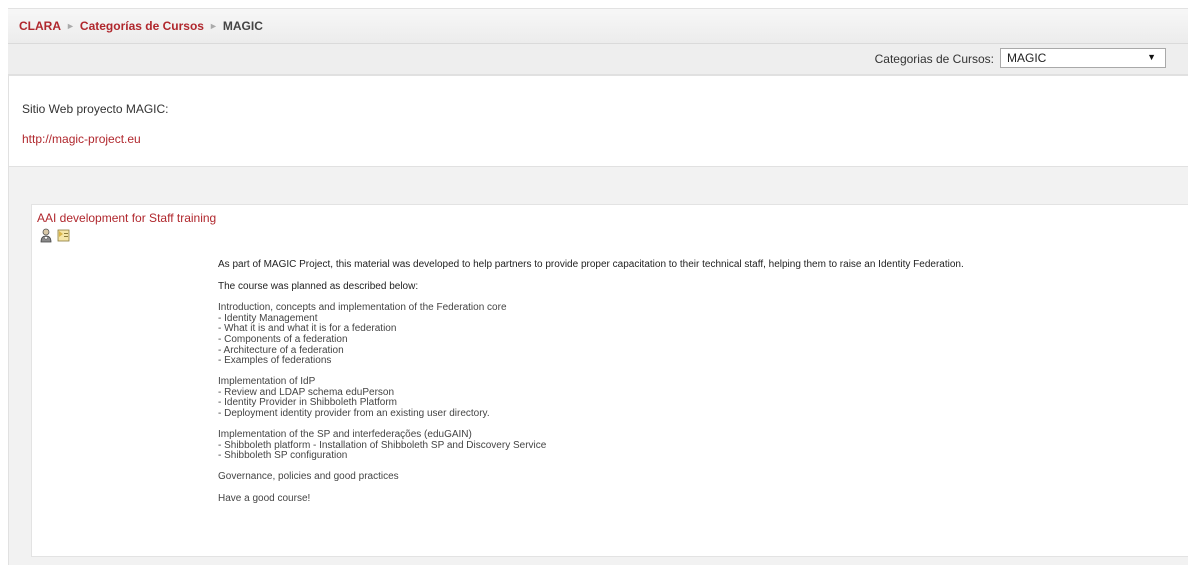 The width and height of the screenshot is (1188, 565). What do you see at coordinates (95, 109) in the screenshot?
I see `description-text: Sitio Web proyecto MAGIC:` at bounding box center [95, 109].